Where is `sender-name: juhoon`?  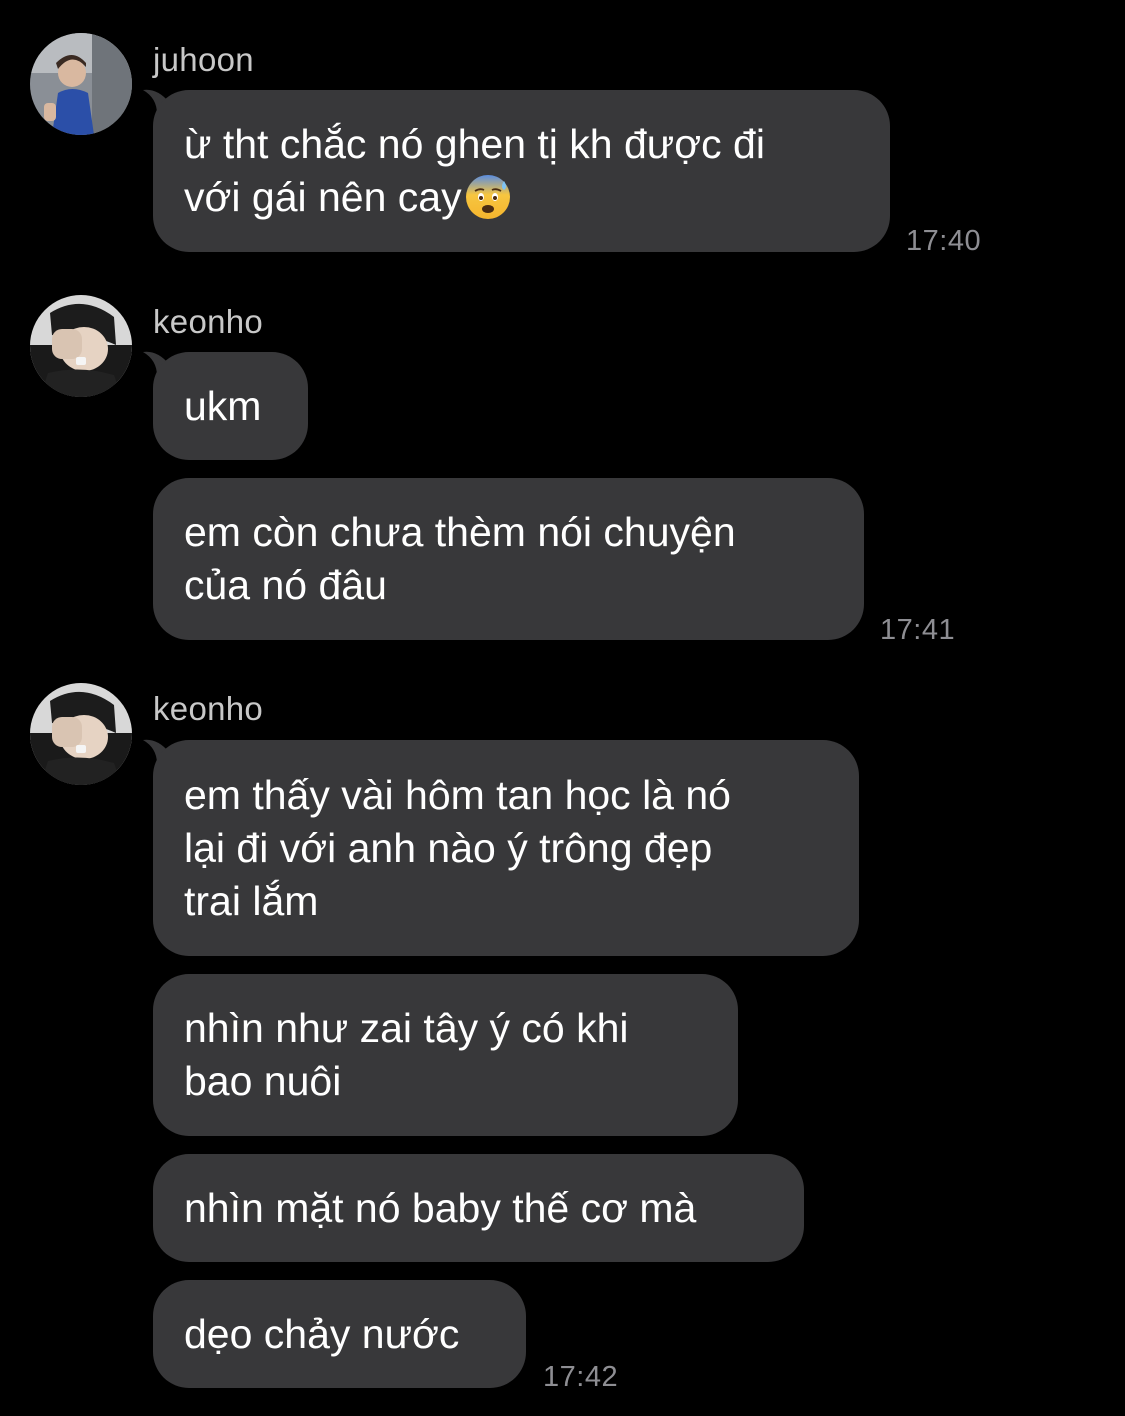
sender-name: juhoon is located at coordinates (203, 59).